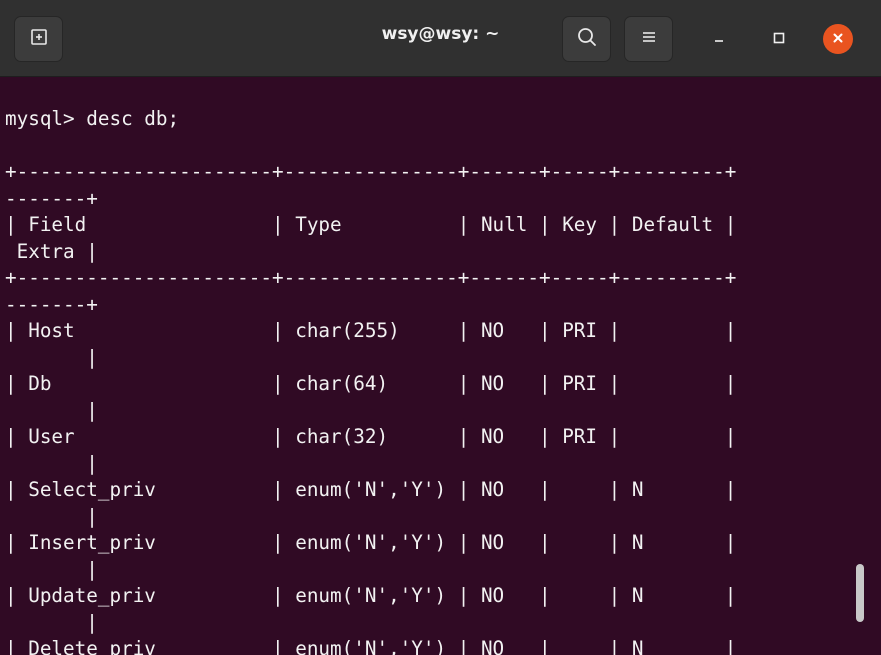 This screenshot has width=881, height=655. I want to click on maximize-icon, so click(779, 39).